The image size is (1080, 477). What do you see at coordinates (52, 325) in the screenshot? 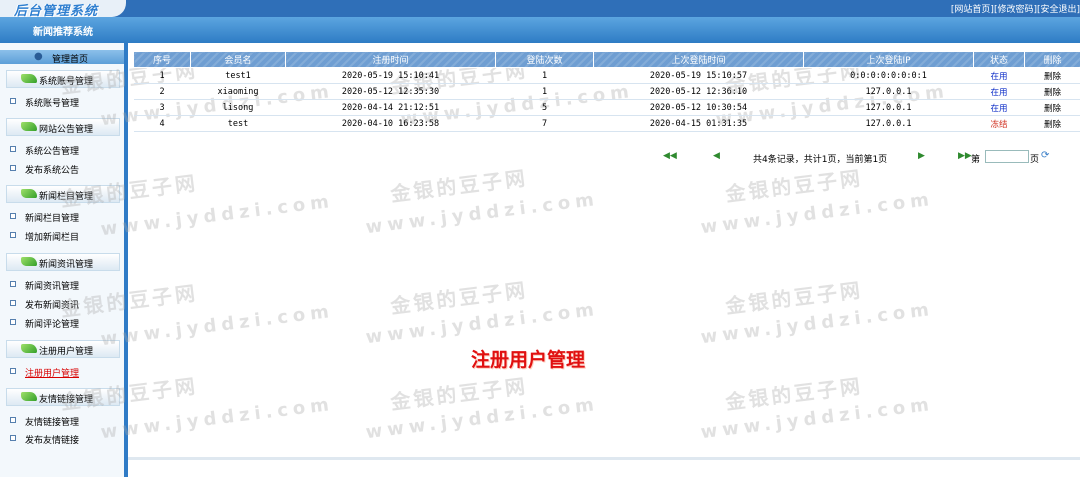
I see `sidebar-item-label: 新闻评论管理` at bounding box center [52, 325].